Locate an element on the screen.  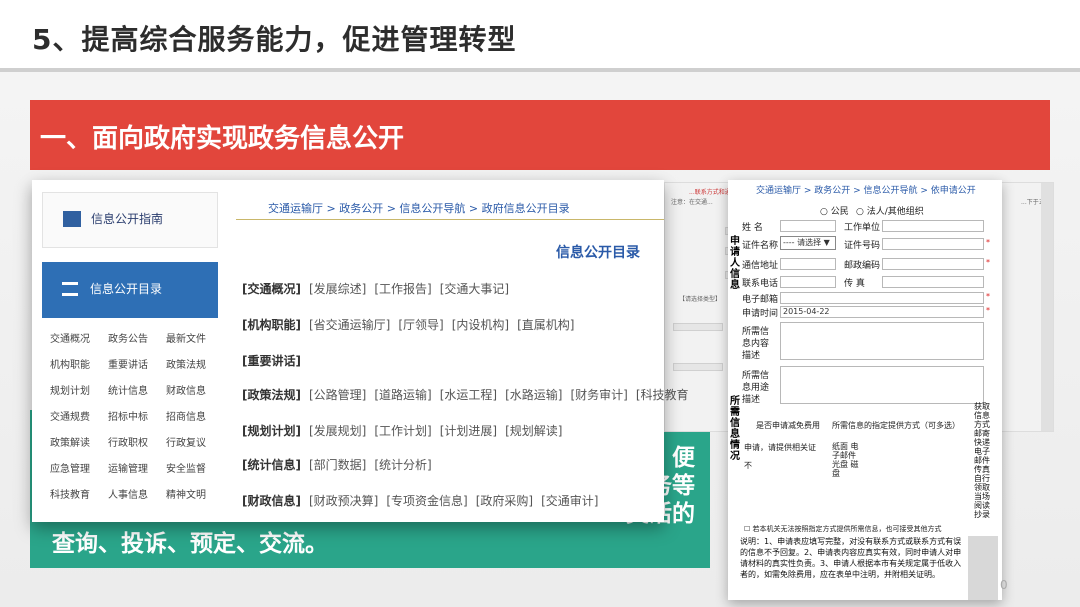
address-input is located at coordinates (808, 264).